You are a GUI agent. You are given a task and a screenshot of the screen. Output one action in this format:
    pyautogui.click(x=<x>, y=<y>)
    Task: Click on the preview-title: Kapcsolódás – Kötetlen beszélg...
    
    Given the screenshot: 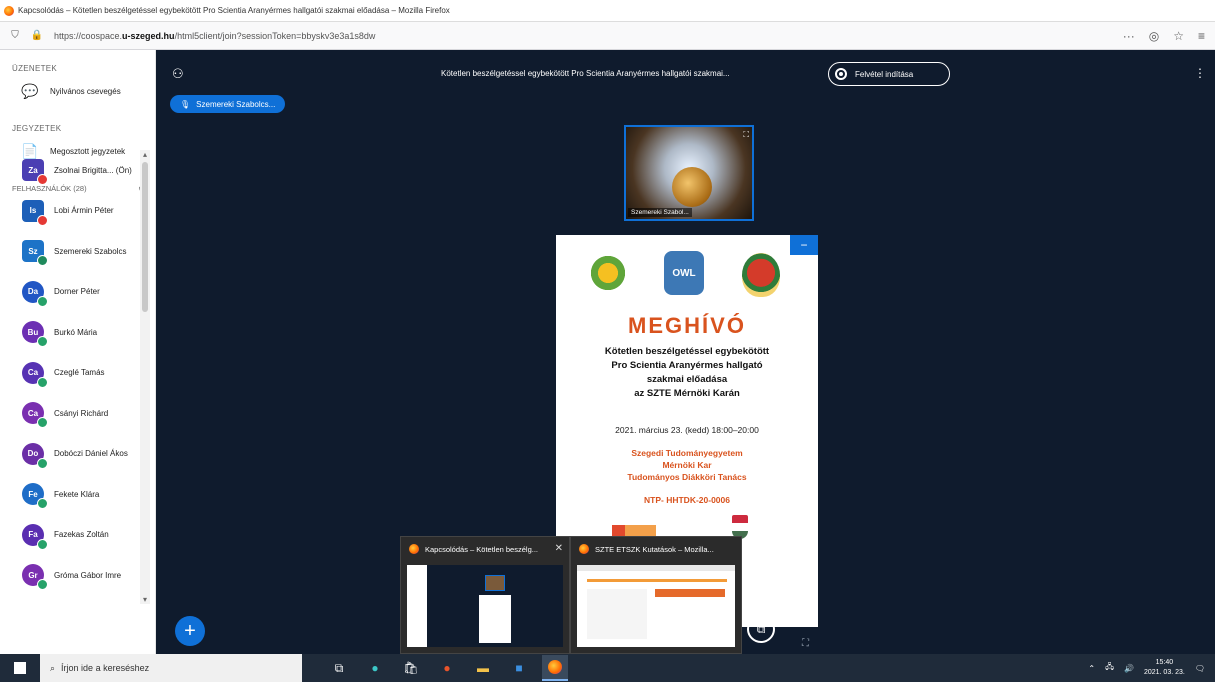 What is the action you would take?
    pyautogui.click(x=481, y=549)
    